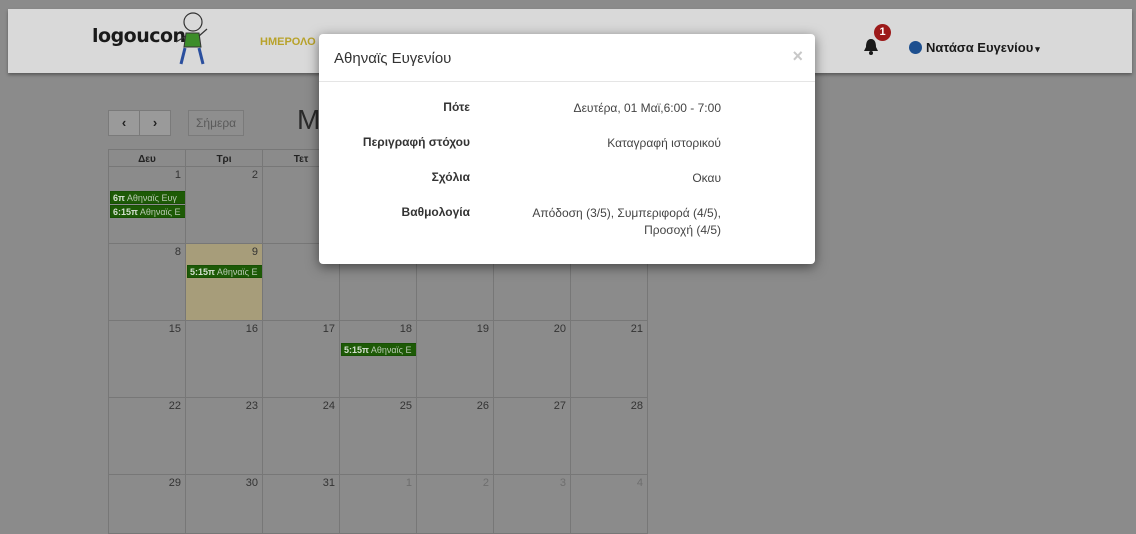  Describe the element at coordinates (567, 58) in the screenshot. I see `modal-header: Αθηναϊς Ευγενίου ×` at that location.